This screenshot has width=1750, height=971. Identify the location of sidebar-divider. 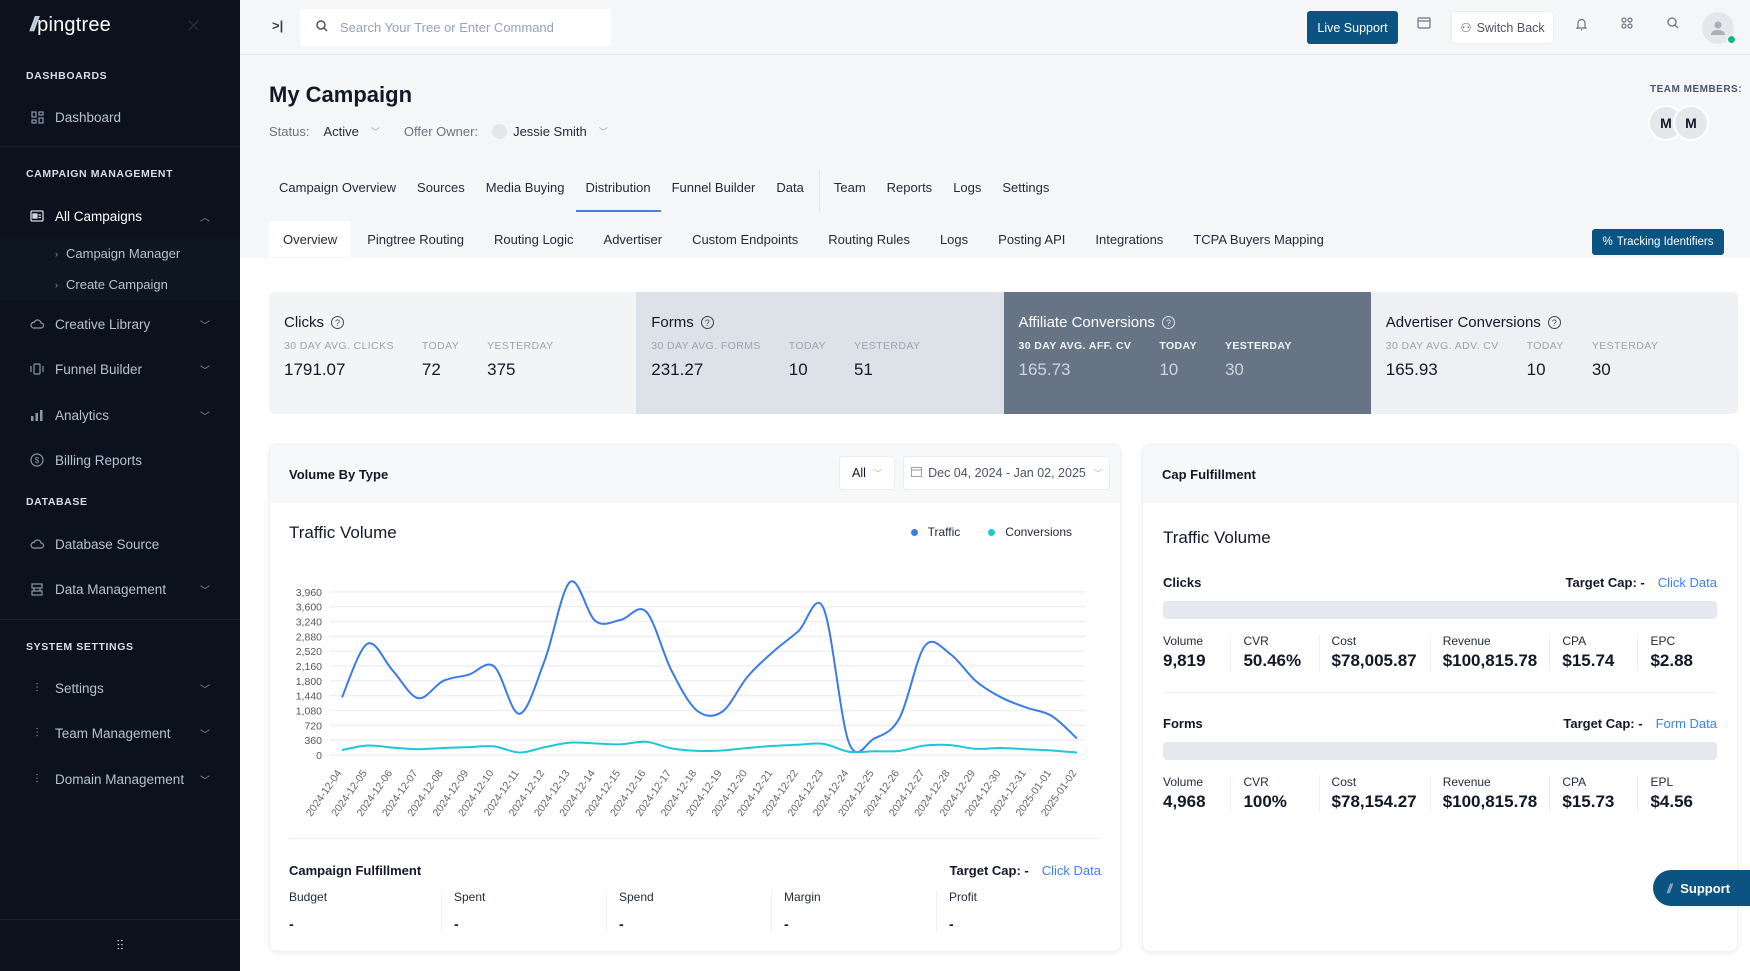
(120, 619).